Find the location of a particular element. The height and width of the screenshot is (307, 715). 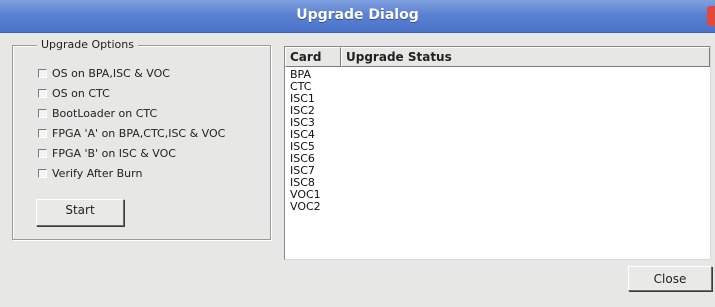

option-bootloader-ctc: BootLoader on CTC is located at coordinates (97, 113).